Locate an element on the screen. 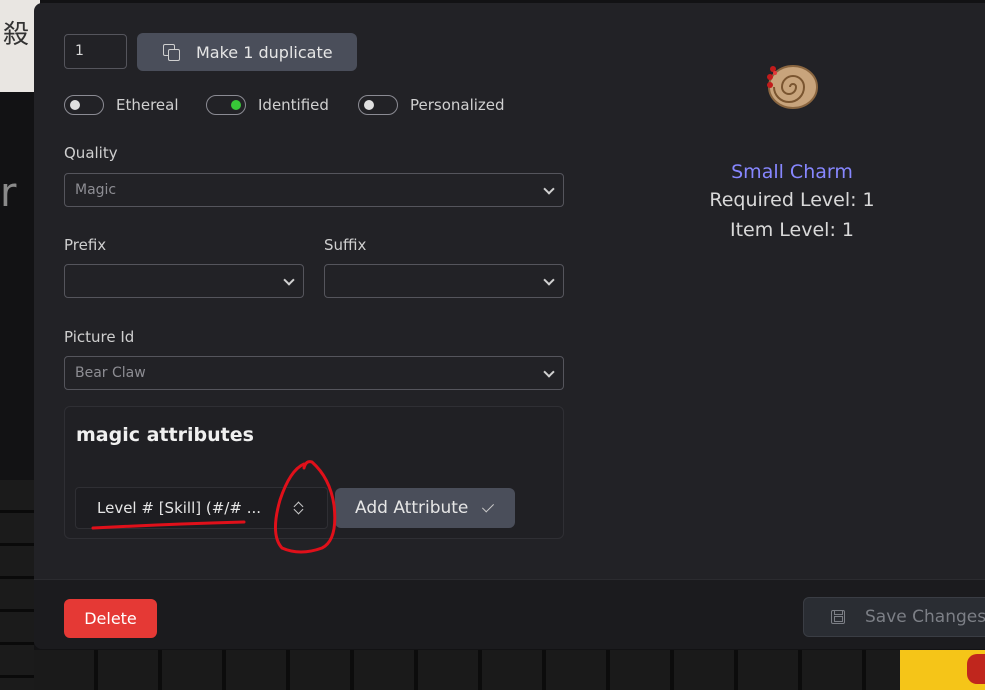 The image size is (985, 690). prefix-select is located at coordinates (184, 281).